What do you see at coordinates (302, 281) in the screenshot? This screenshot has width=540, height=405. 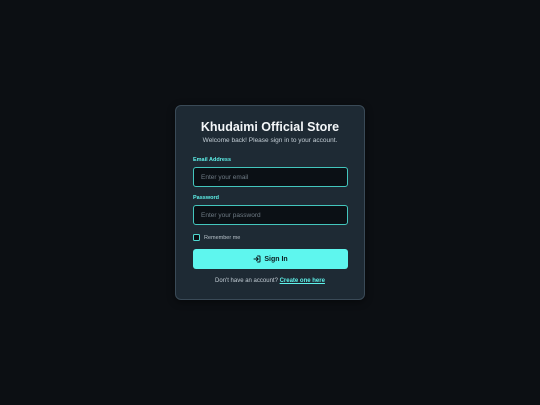 I see `create-account-link: Create one here` at bounding box center [302, 281].